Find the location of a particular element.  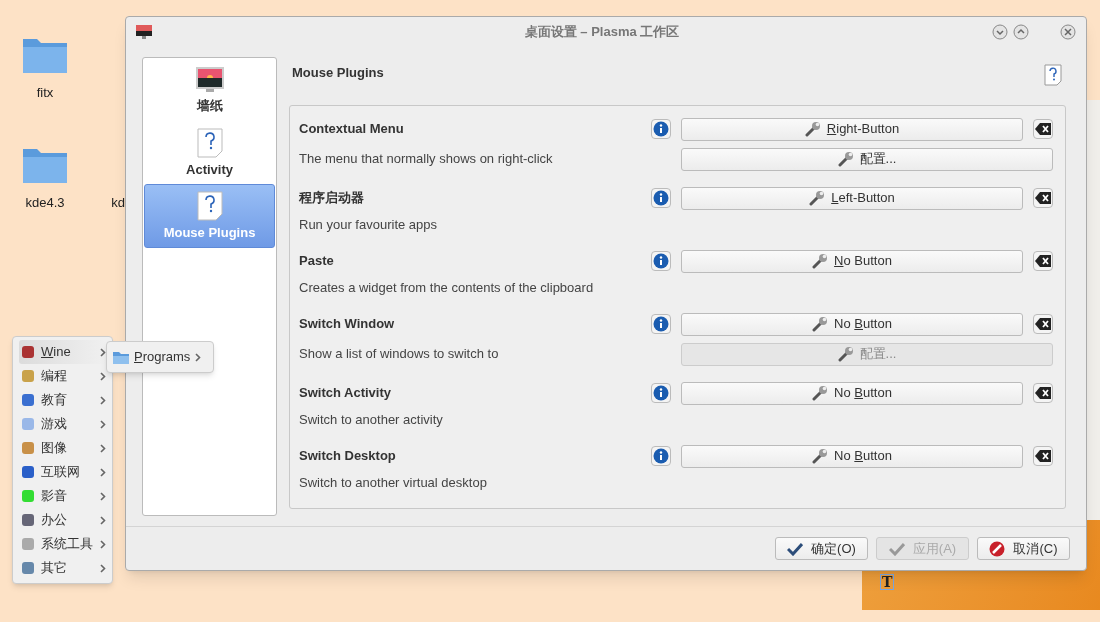

help-icon is located at coordinates (1053, 75).